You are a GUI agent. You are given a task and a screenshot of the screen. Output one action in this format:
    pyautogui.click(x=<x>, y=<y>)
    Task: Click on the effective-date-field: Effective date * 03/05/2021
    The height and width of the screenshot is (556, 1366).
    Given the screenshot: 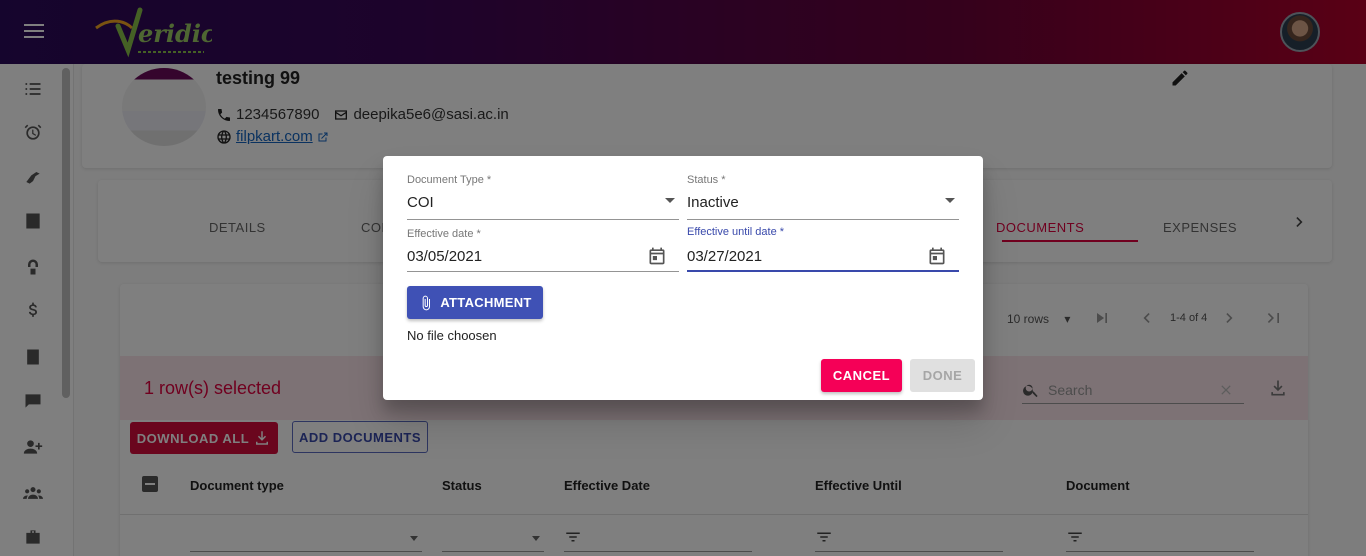 What is the action you would take?
    pyautogui.click(x=543, y=250)
    